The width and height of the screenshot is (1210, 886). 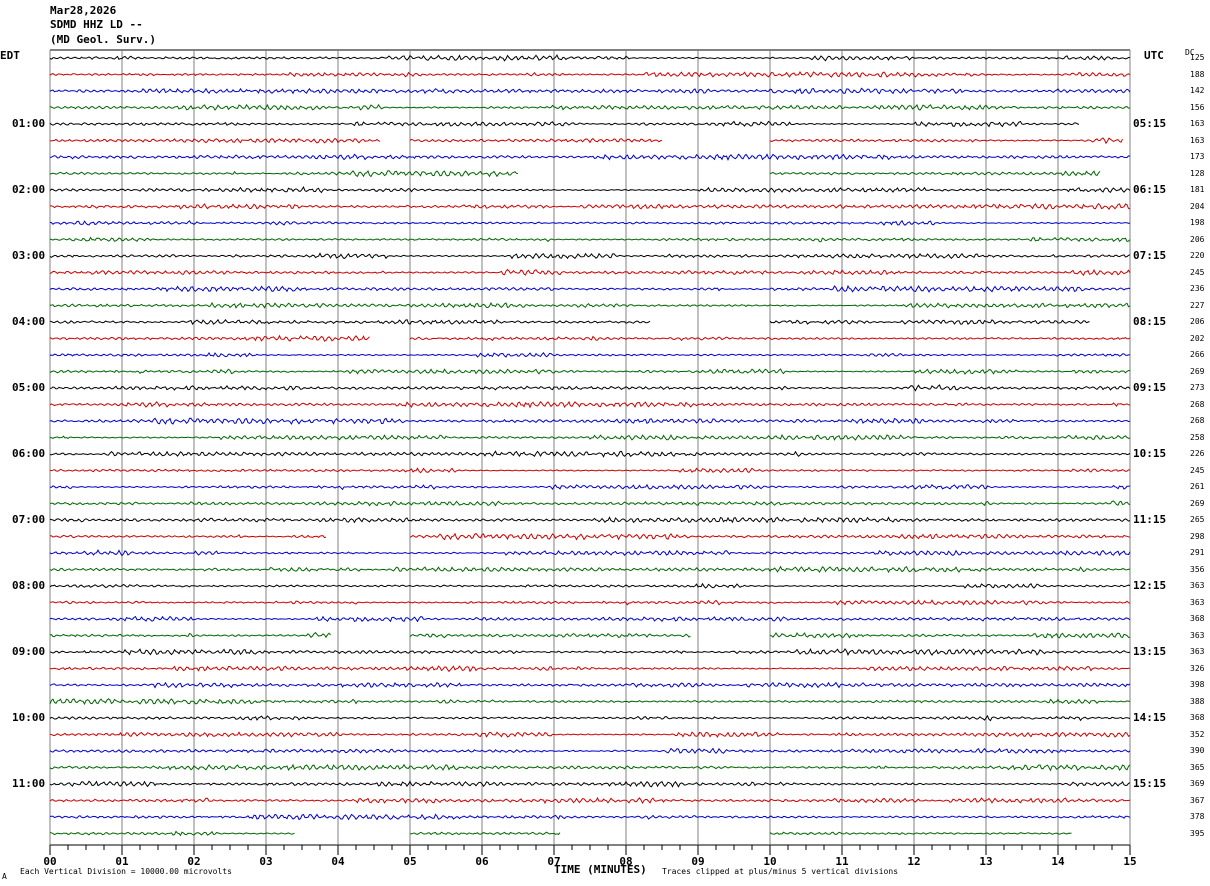 I want to click on x-tick-label: 14, so click(x=1058, y=861).